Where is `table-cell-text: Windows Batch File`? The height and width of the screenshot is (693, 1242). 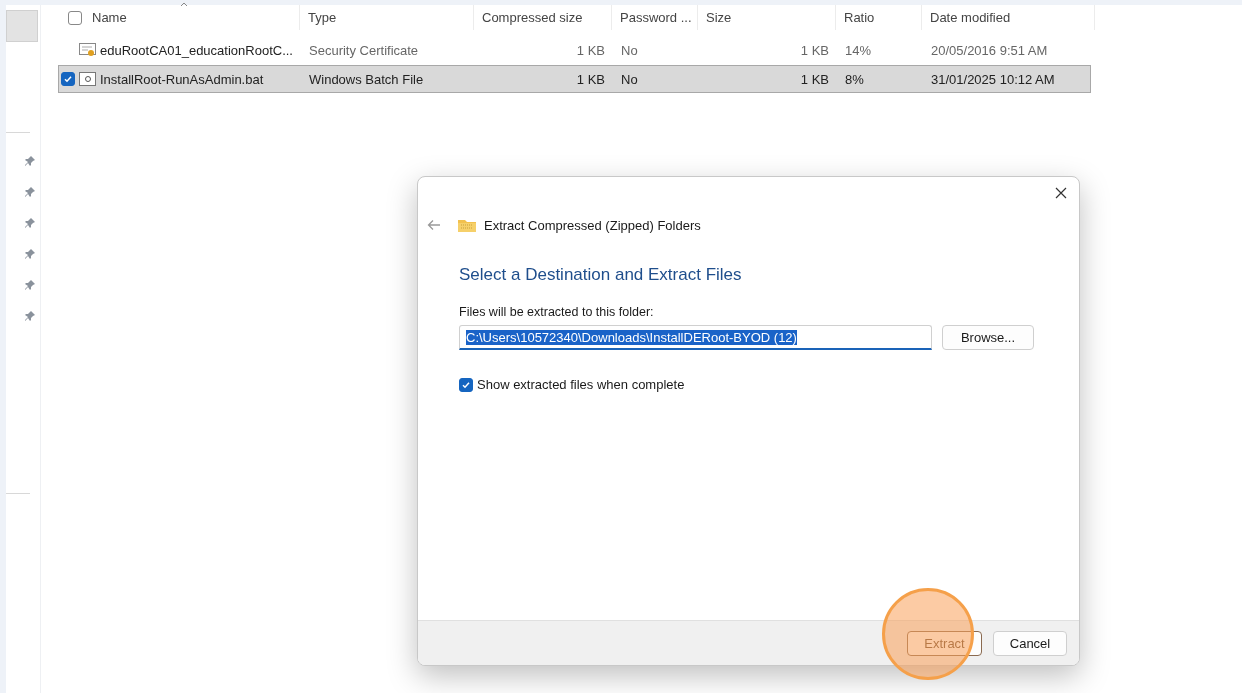
table-cell-text: Windows Batch File is located at coordinates (366, 79).